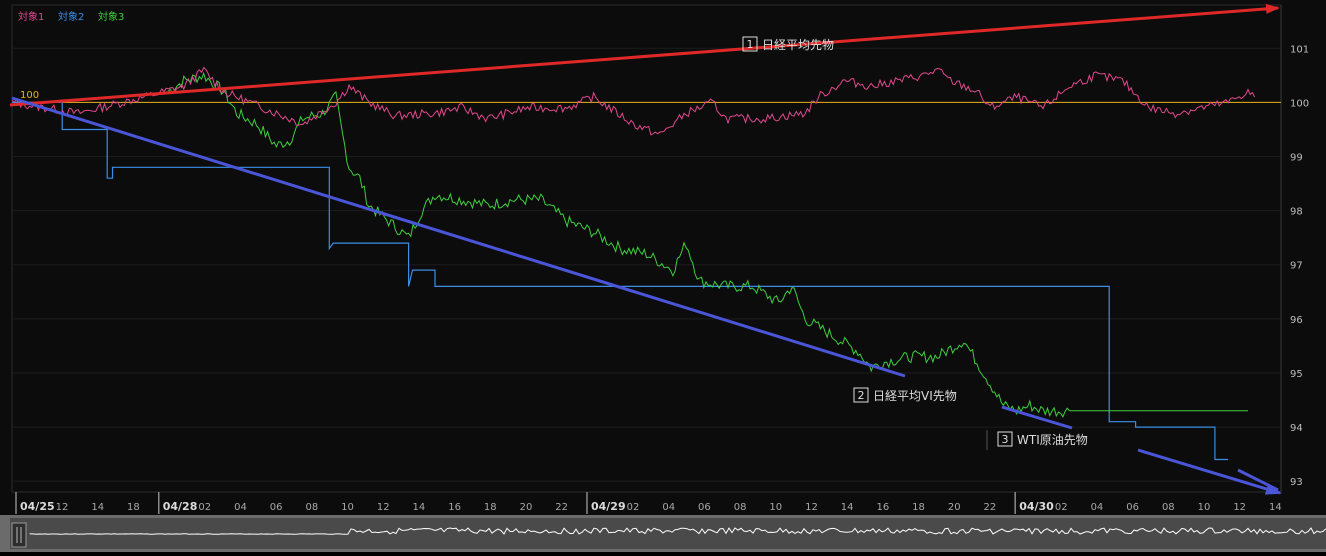 The width and height of the screenshot is (1326, 556). Describe the element at coordinates (37, 506) in the screenshot. I see `x-tick-label: 04/25` at that location.